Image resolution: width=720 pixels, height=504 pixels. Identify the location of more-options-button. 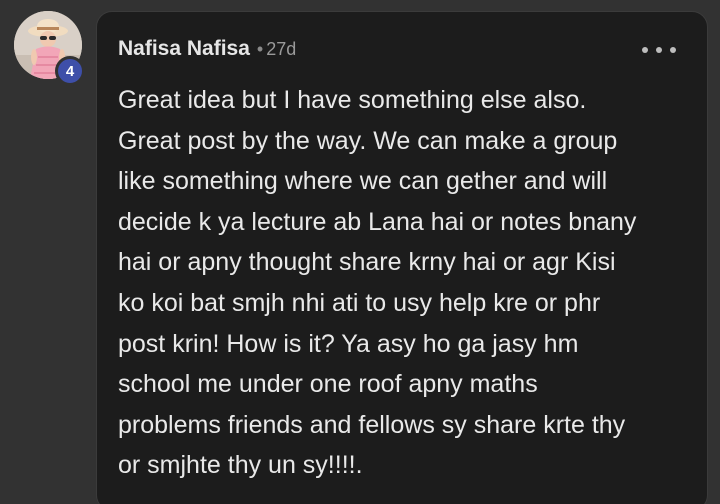
(659, 50).